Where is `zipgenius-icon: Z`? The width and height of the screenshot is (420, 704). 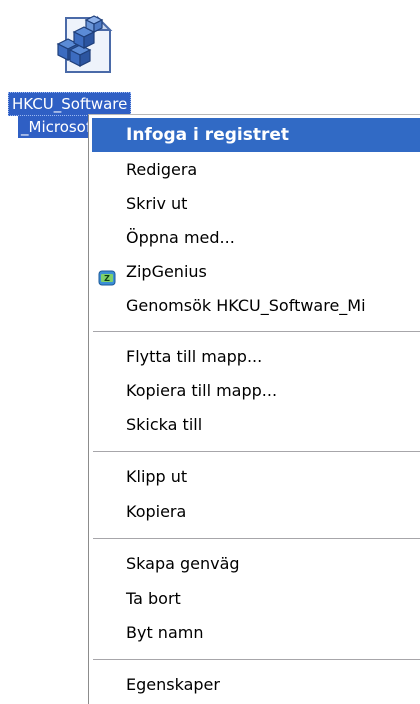 zipgenius-icon: Z is located at coordinates (107, 275).